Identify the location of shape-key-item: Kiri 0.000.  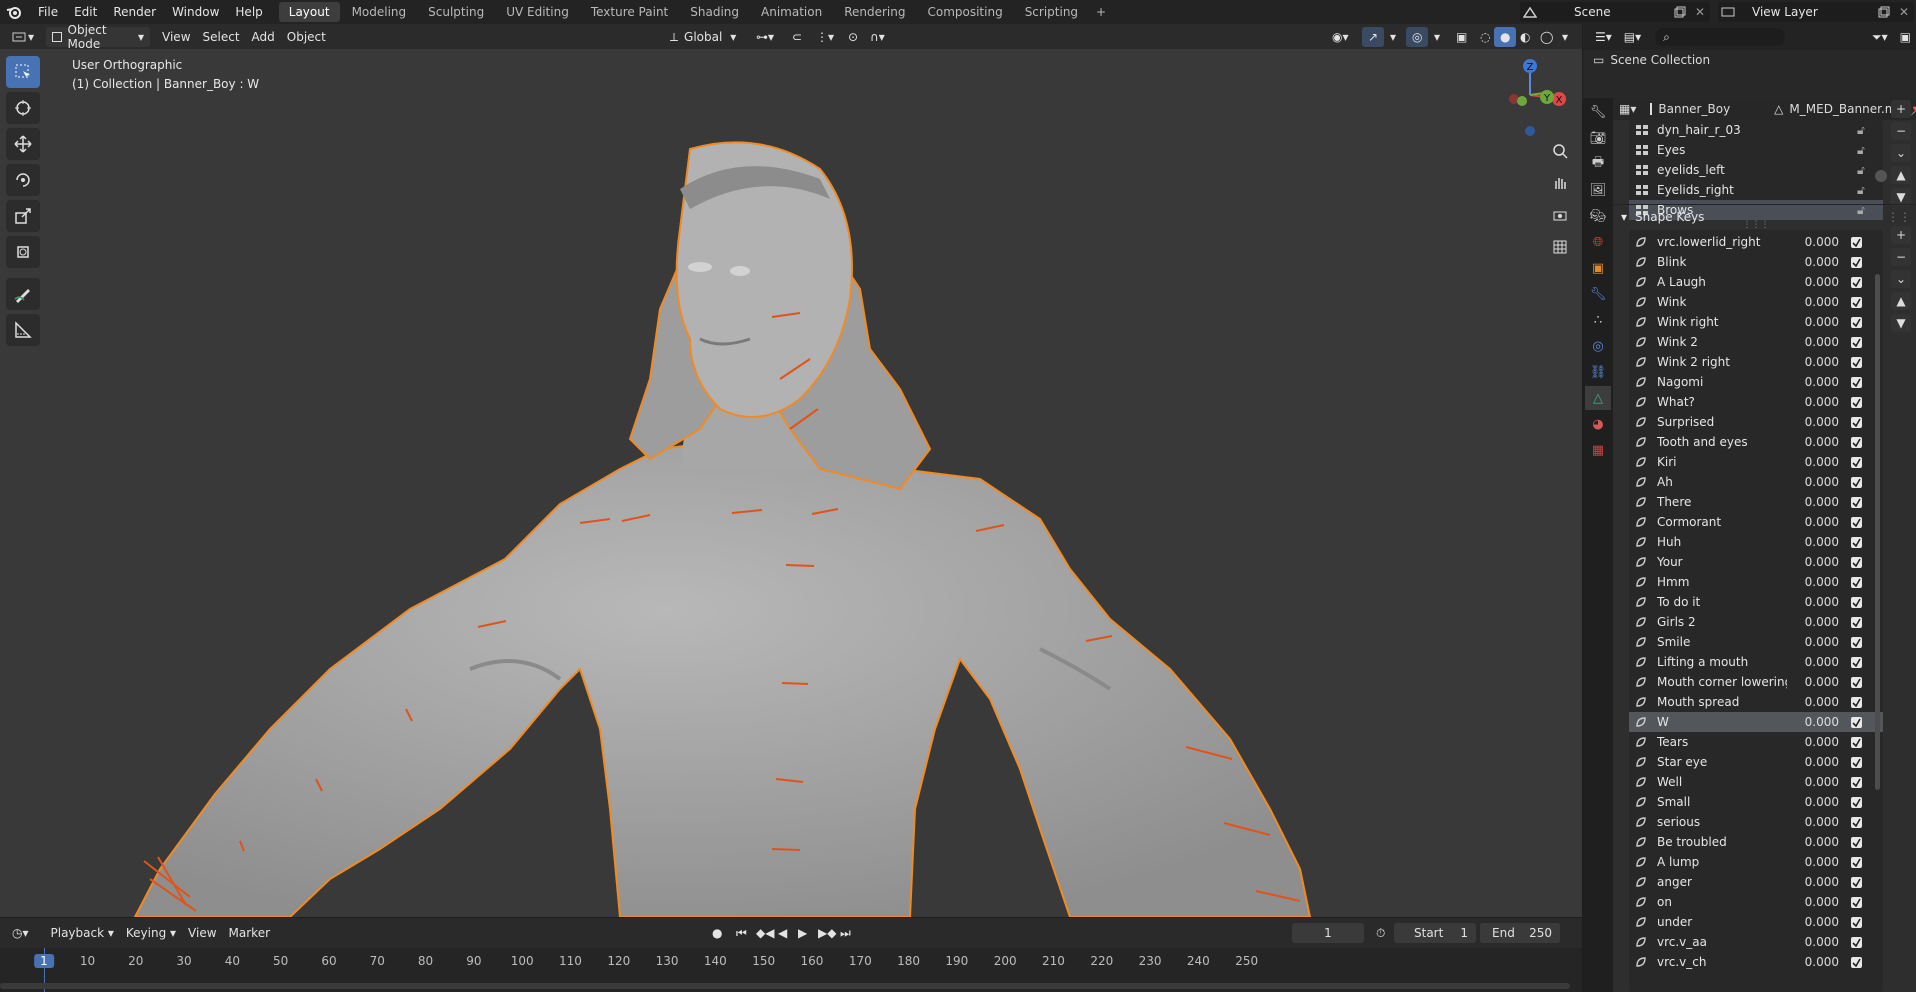
(1756, 462).